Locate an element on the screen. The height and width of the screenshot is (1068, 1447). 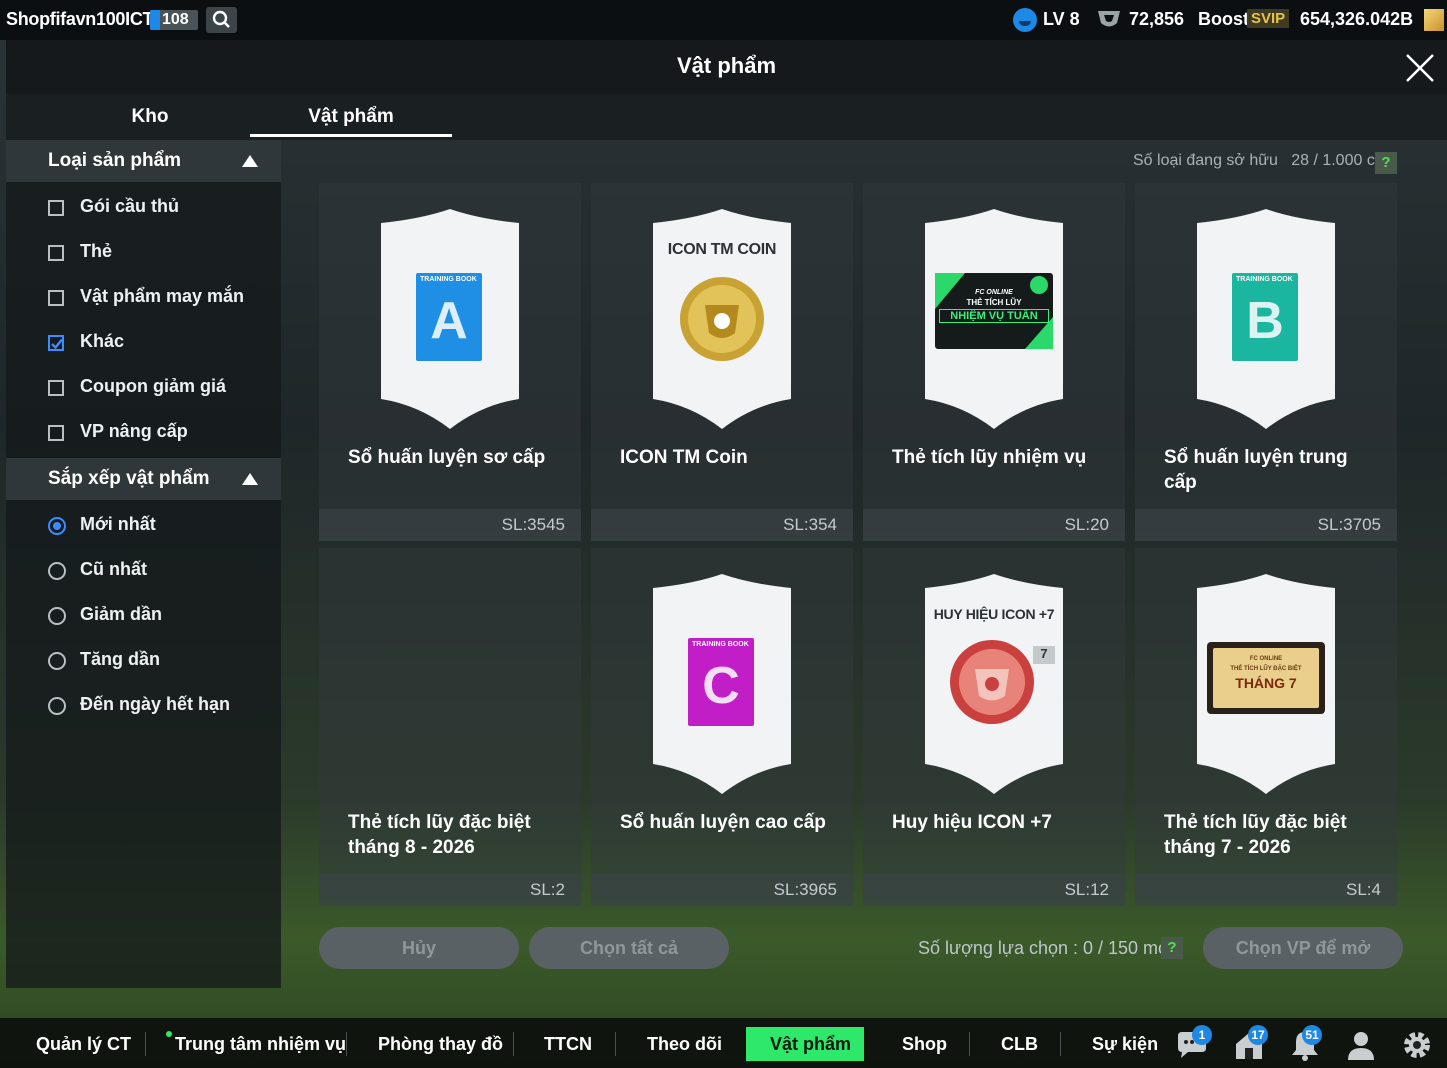
item-name: Sổ huấn luyện cao cấp is located at coordinates (723, 822).